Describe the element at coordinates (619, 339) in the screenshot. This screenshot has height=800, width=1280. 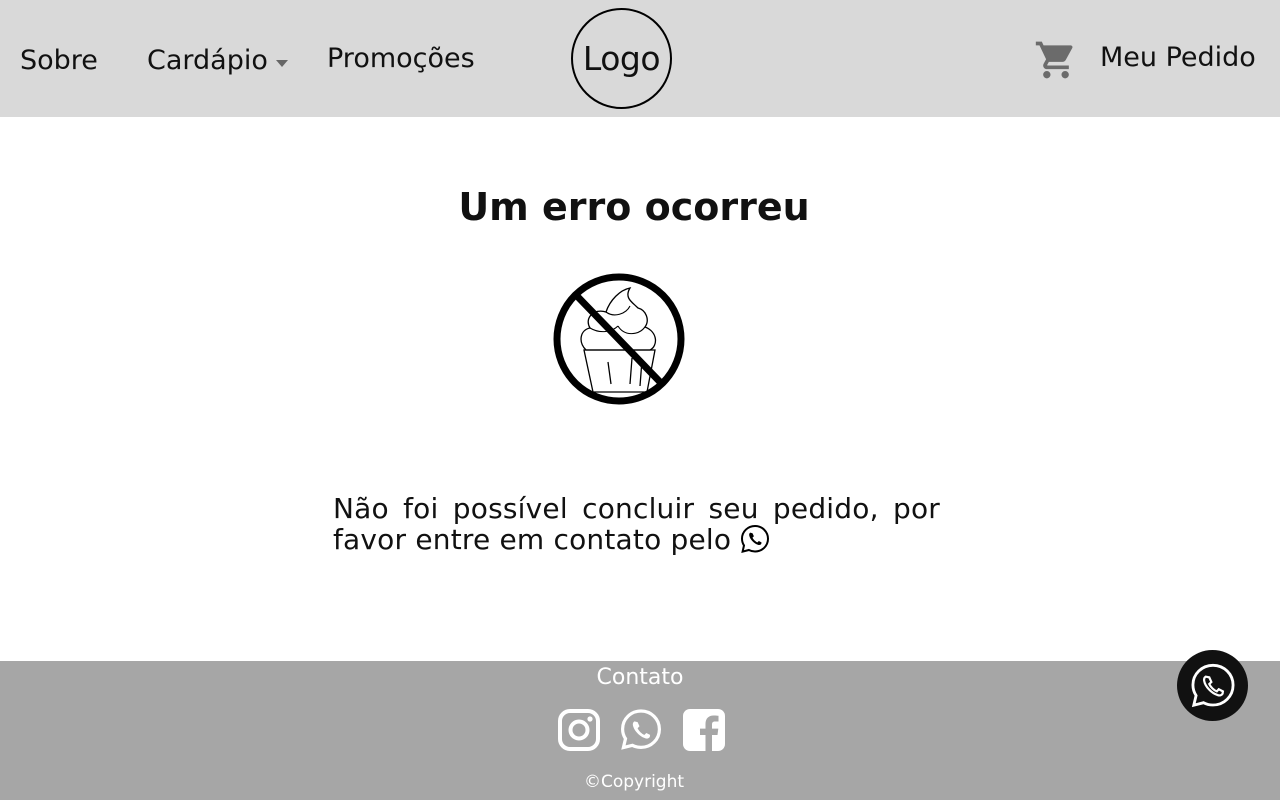
I see `no-cupcake-icon` at that location.